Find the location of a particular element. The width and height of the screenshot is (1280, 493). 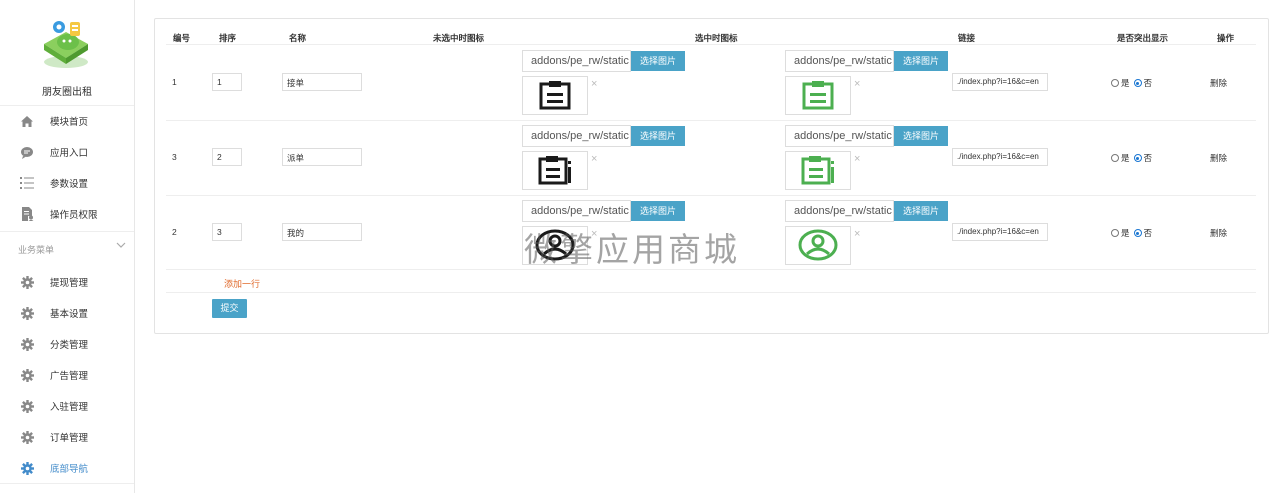

header-id: 编号 is located at coordinates (182, 38).